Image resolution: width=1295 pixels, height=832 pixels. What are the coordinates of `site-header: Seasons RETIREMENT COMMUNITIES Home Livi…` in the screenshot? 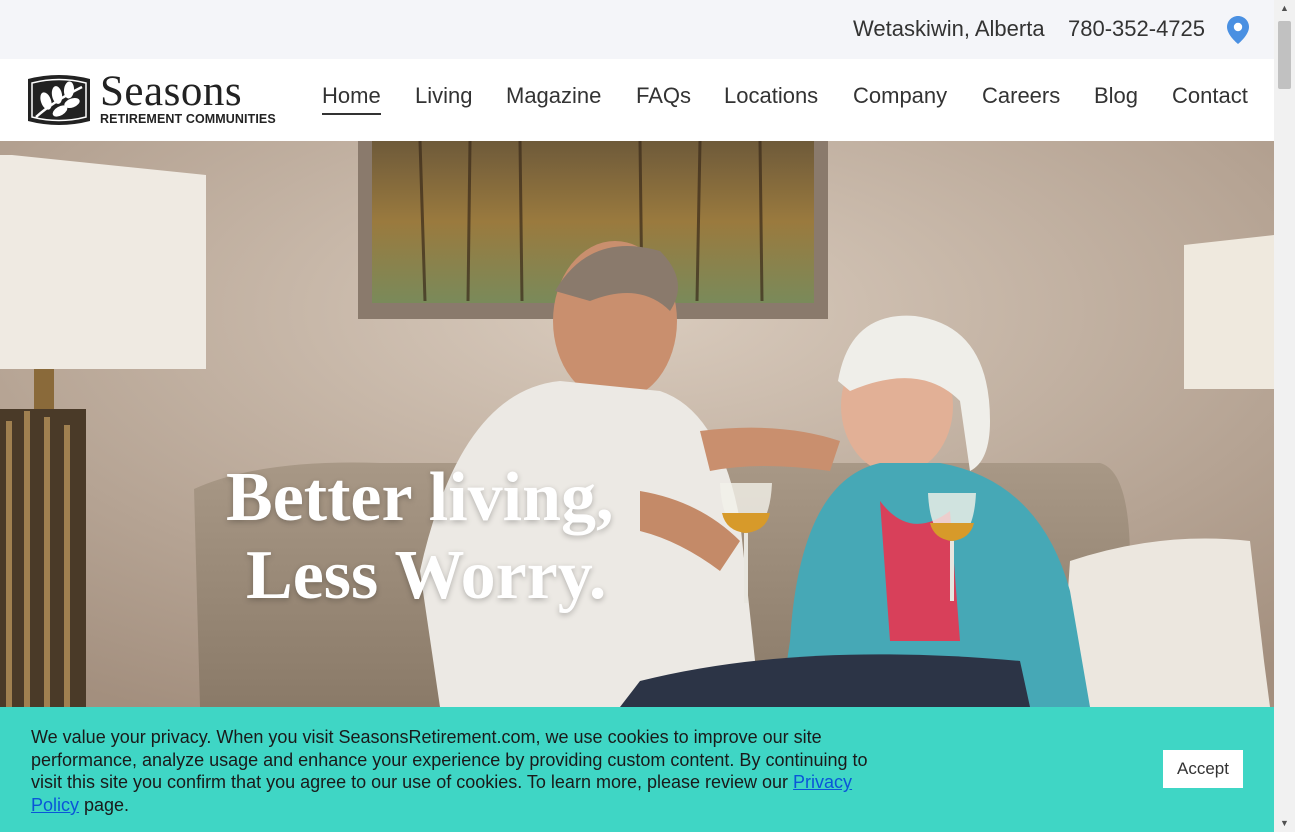 It's located at (637, 100).